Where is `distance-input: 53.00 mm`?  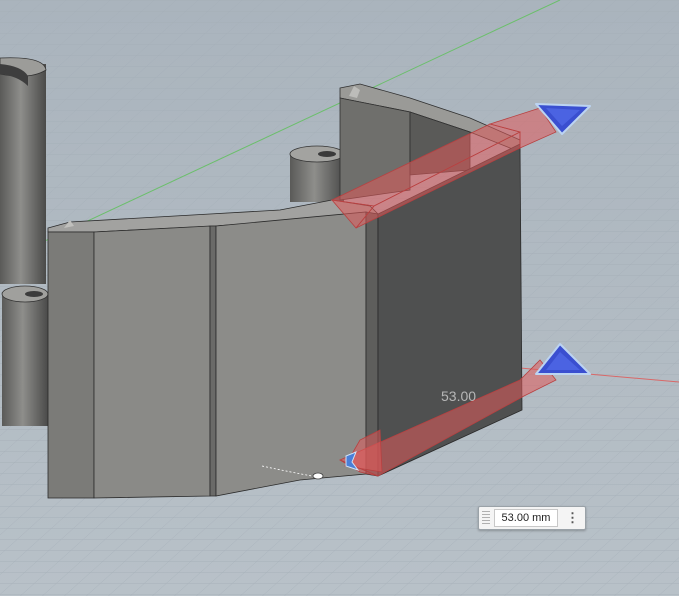
distance-input: 53.00 mm is located at coordinates (526, 518).